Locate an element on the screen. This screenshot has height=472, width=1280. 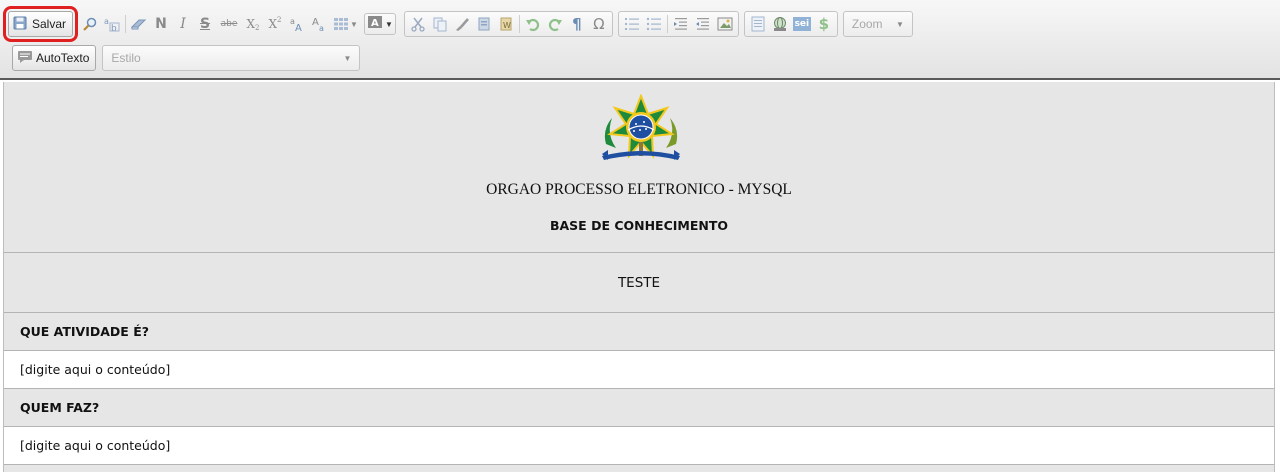
redo-button is located at coordinates (555, 24).